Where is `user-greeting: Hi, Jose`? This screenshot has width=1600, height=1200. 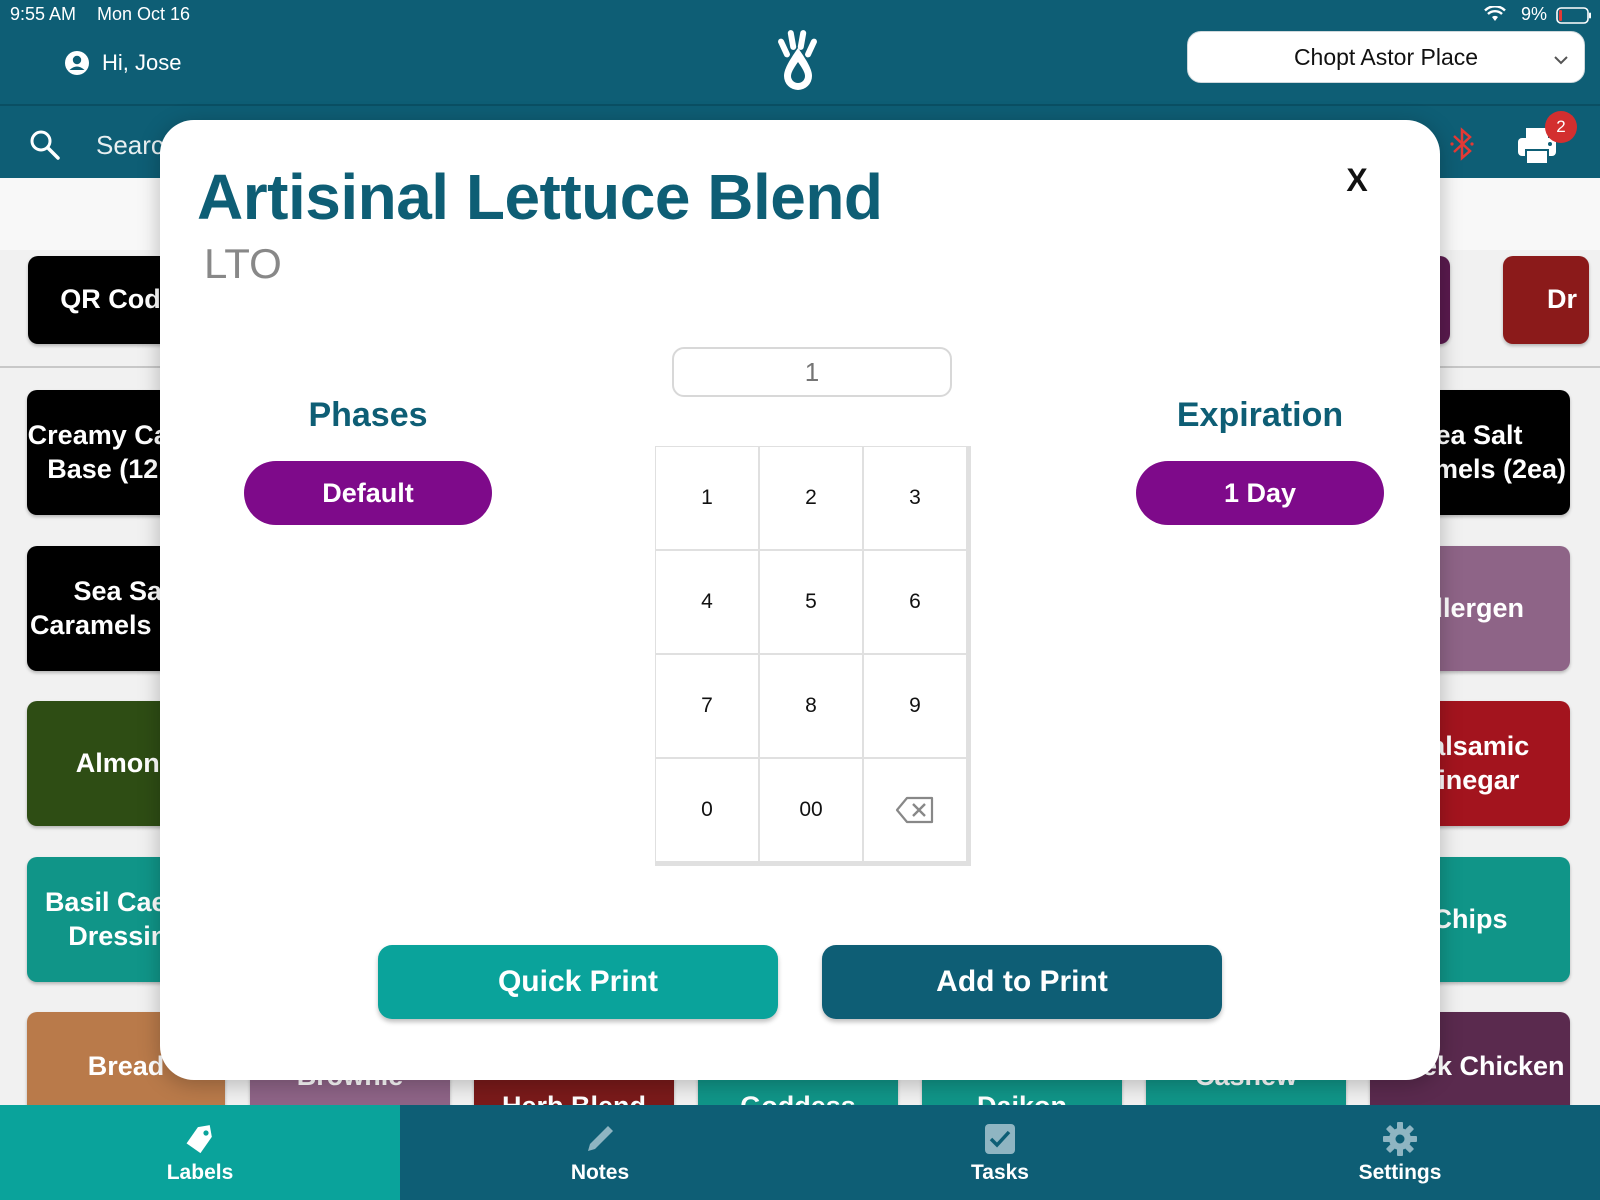 user-greeting: Hi, Jose is located at coordinates (122, 63).